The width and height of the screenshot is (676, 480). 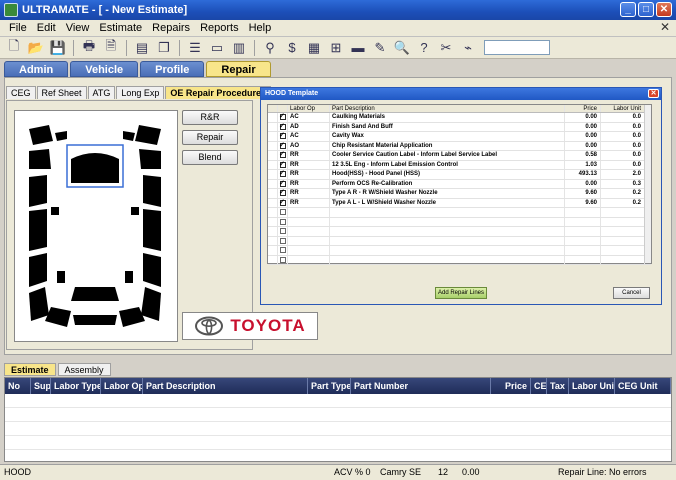 What do you see at coordinates (239, 48) in the screenshot?
I see `split-icon: ▥` at bounding box center [239, 48].